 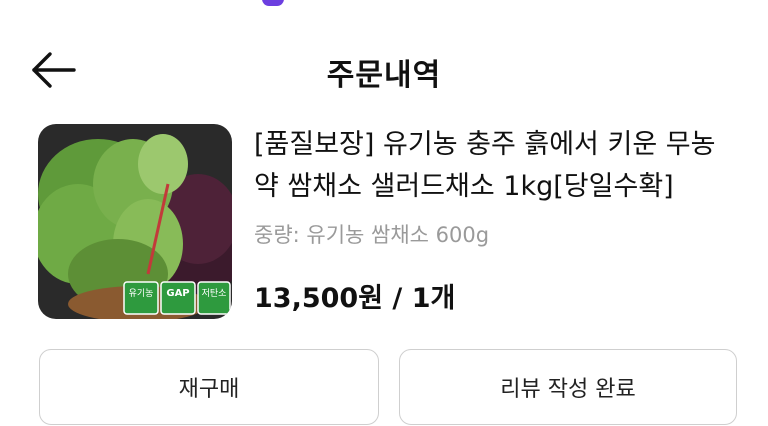 What do you see at coordinates (214, 293) in the screenshot?
I see `badge-low-carbon: 저탄소` at bounding box center [214, 293].